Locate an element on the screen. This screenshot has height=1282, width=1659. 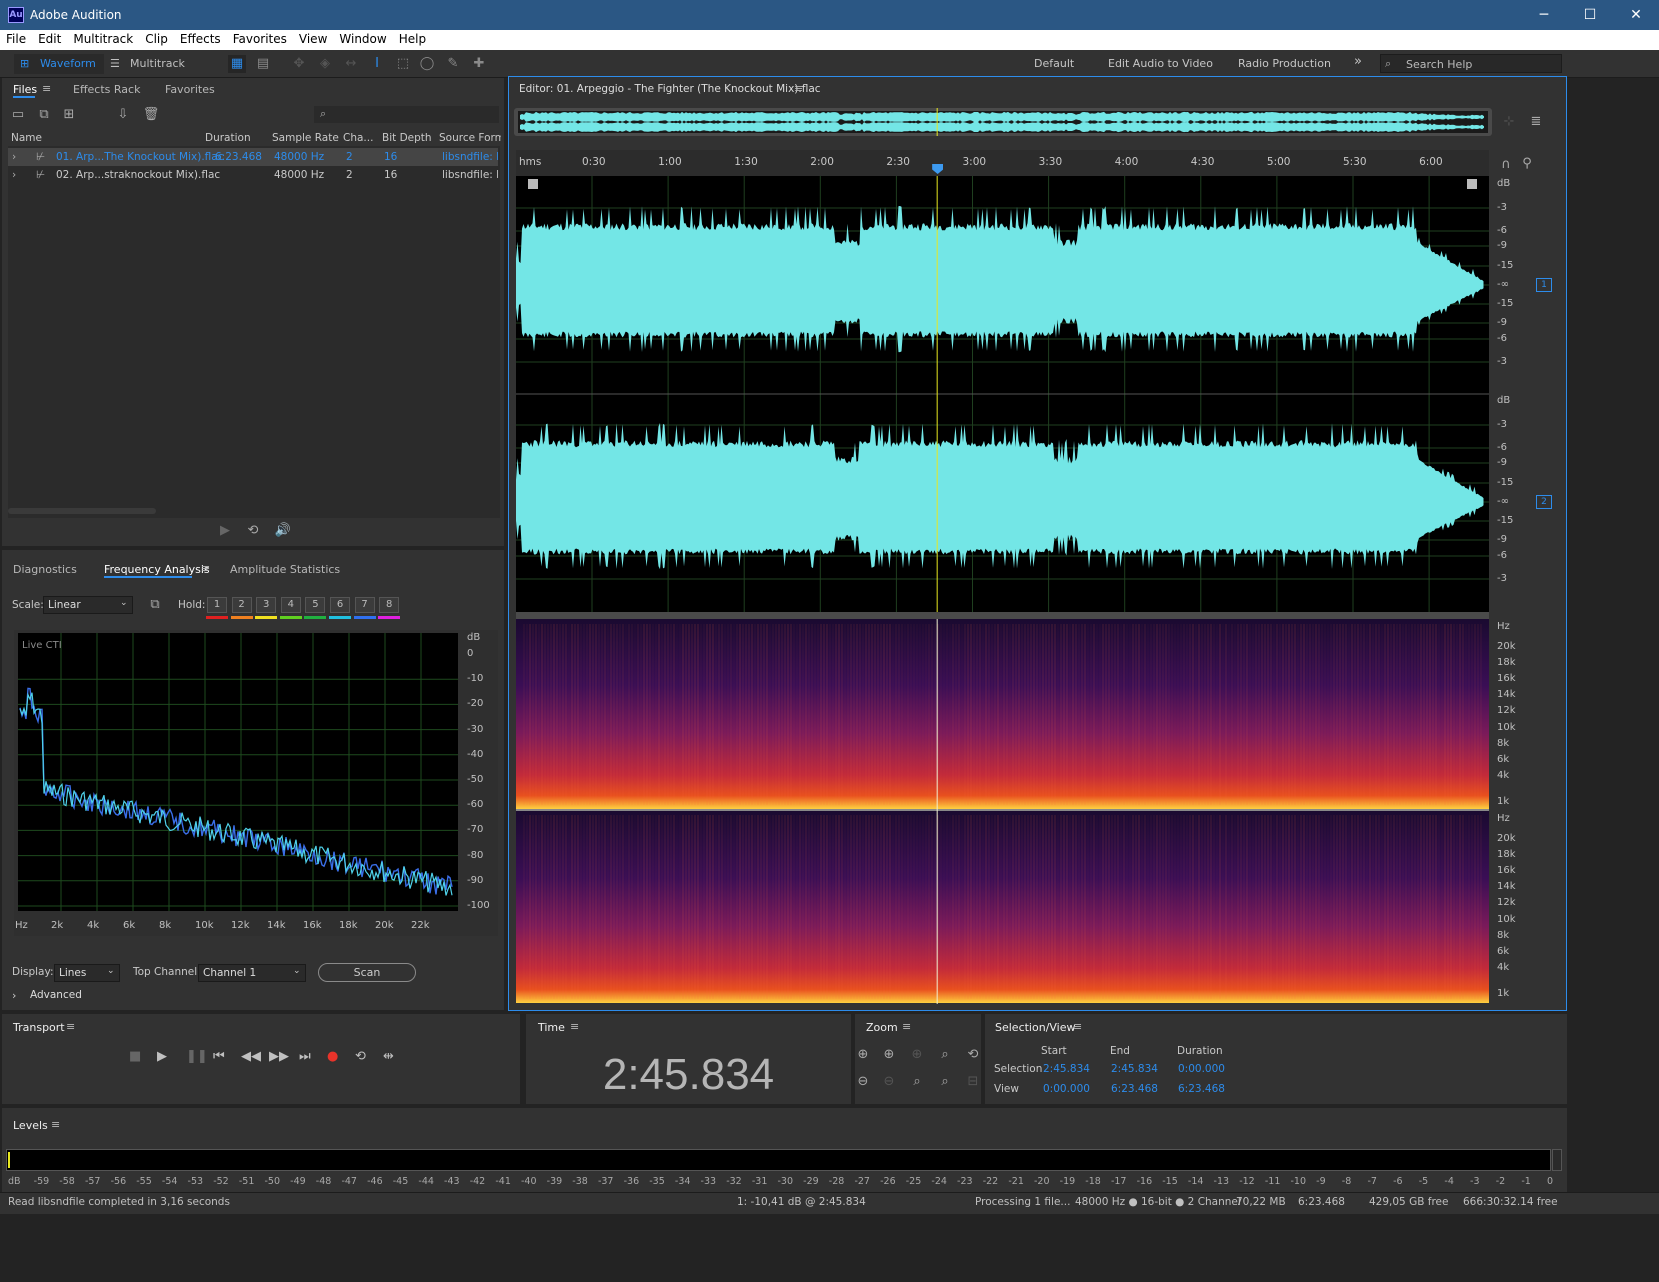
close-button: ✕ is located at coordinates (1636, 15).